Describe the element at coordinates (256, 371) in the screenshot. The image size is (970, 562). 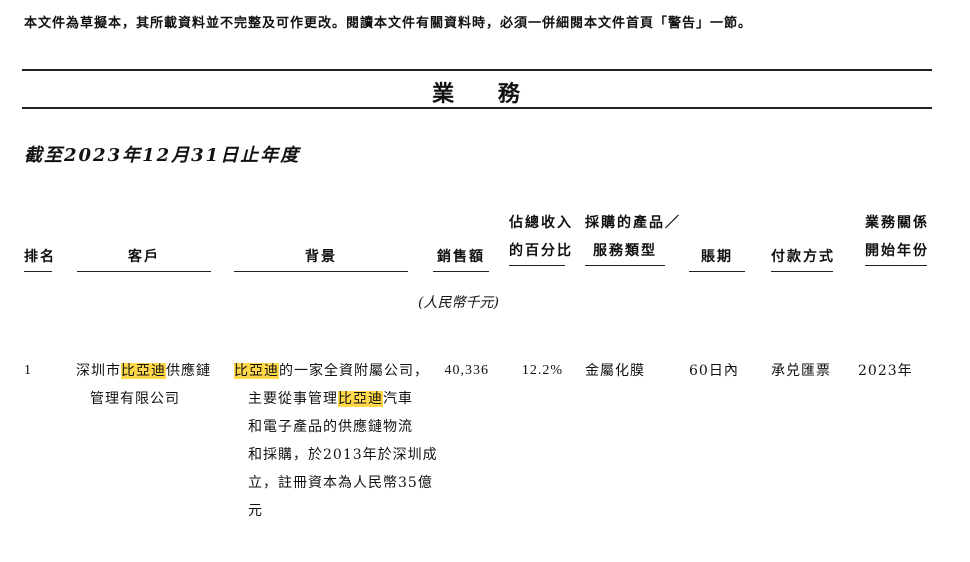
I see `background-highlight-1: 比亞迪` at that location.